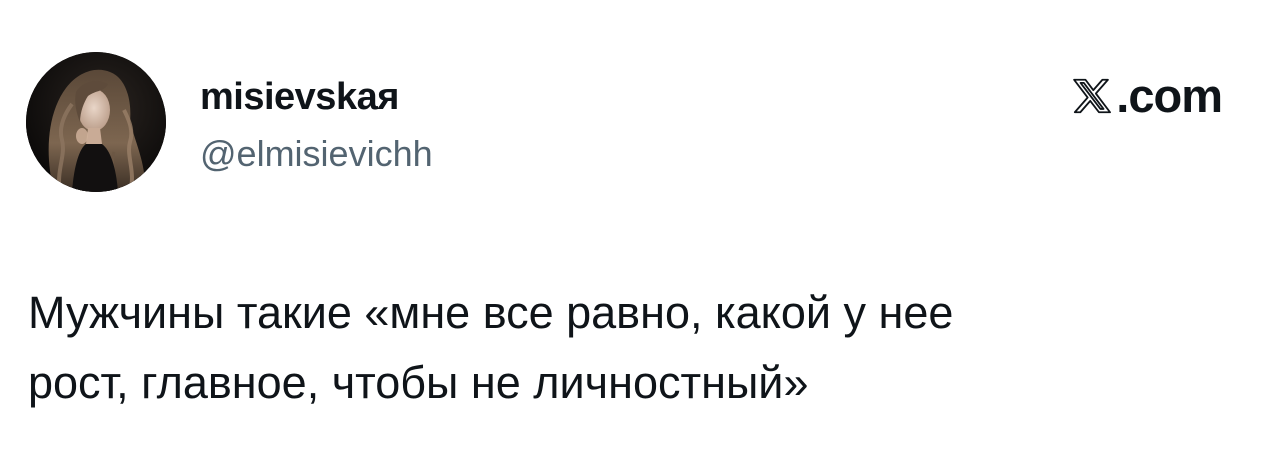 This screenshot has width=1280, height=456. What do you see at coordinates (1169, 95) in the screenshot?
I see `brand-suffix: .com` at bounding box center [1169, 95].